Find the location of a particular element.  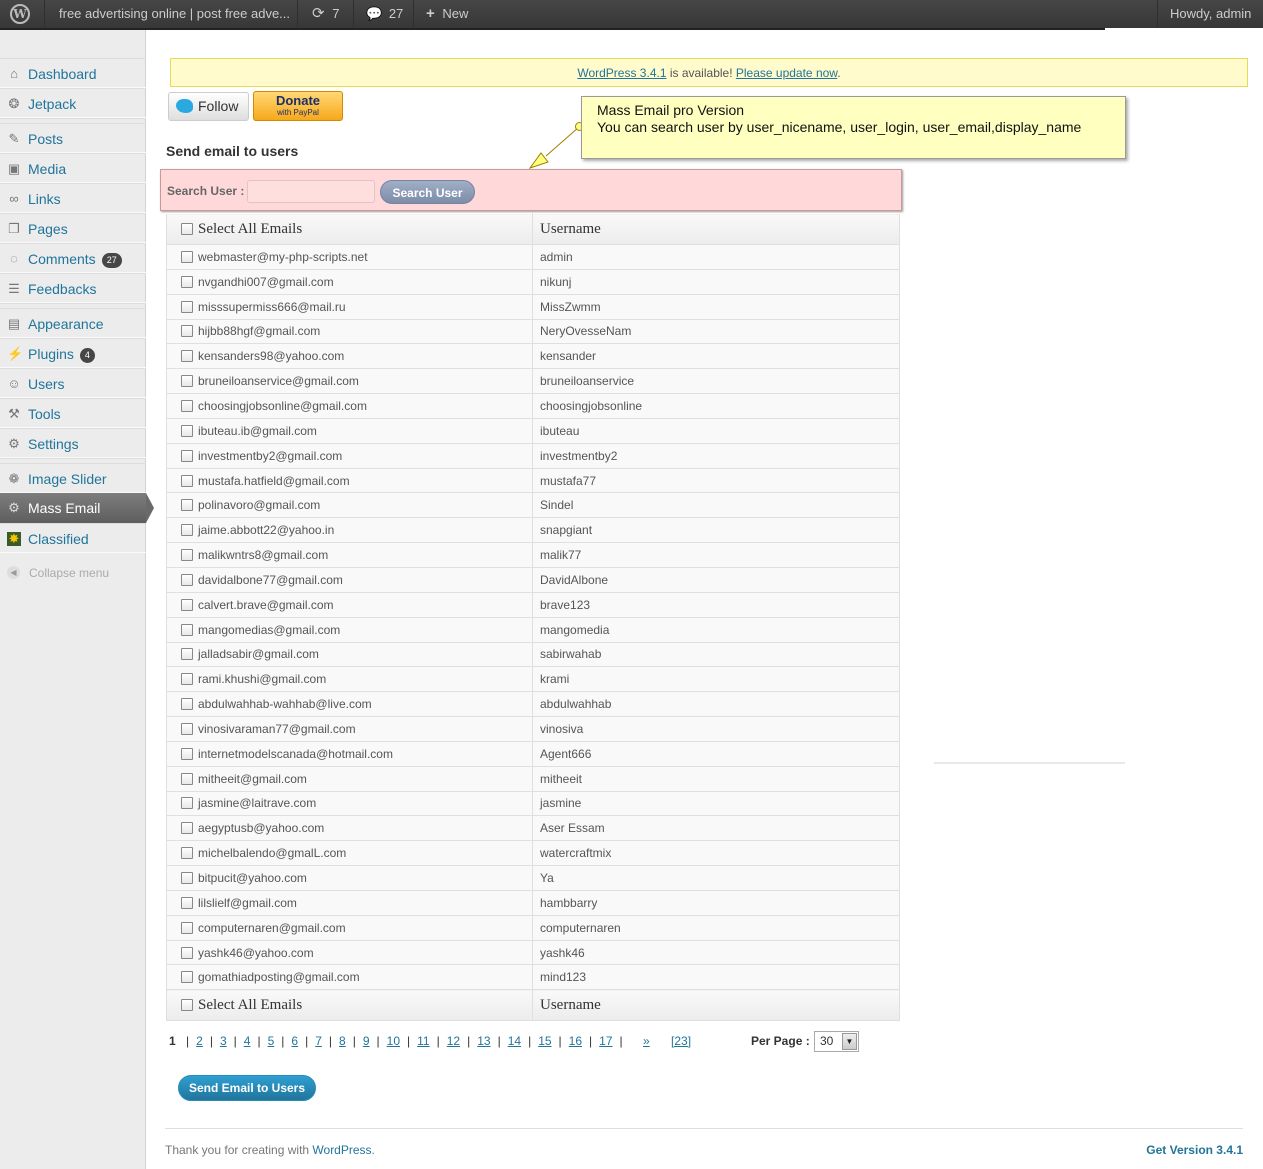

sidebar-item-users: ☺ Users is located at coordinates (73, 383).